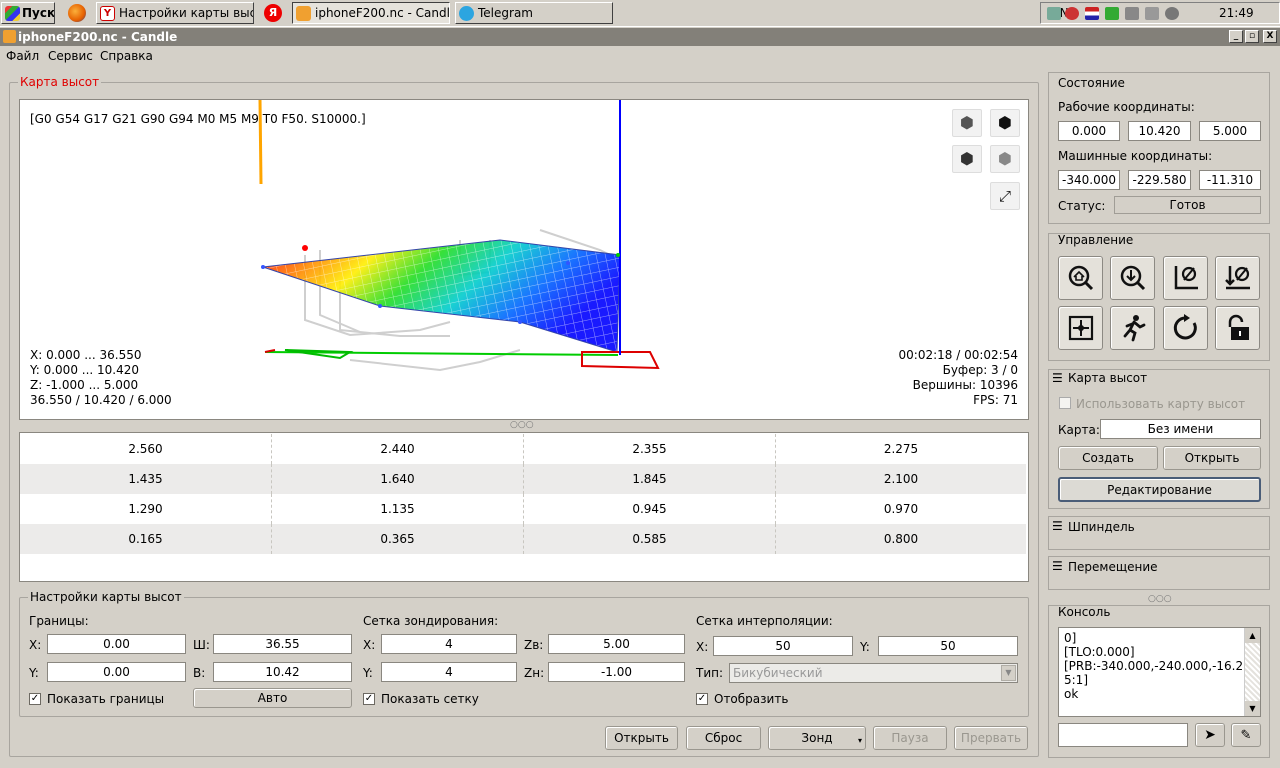  What do you see at coordinates (1252, 708) in the screenshot?
I see `scroll-down-icon: ▼` at bounding box center [1252, 708].